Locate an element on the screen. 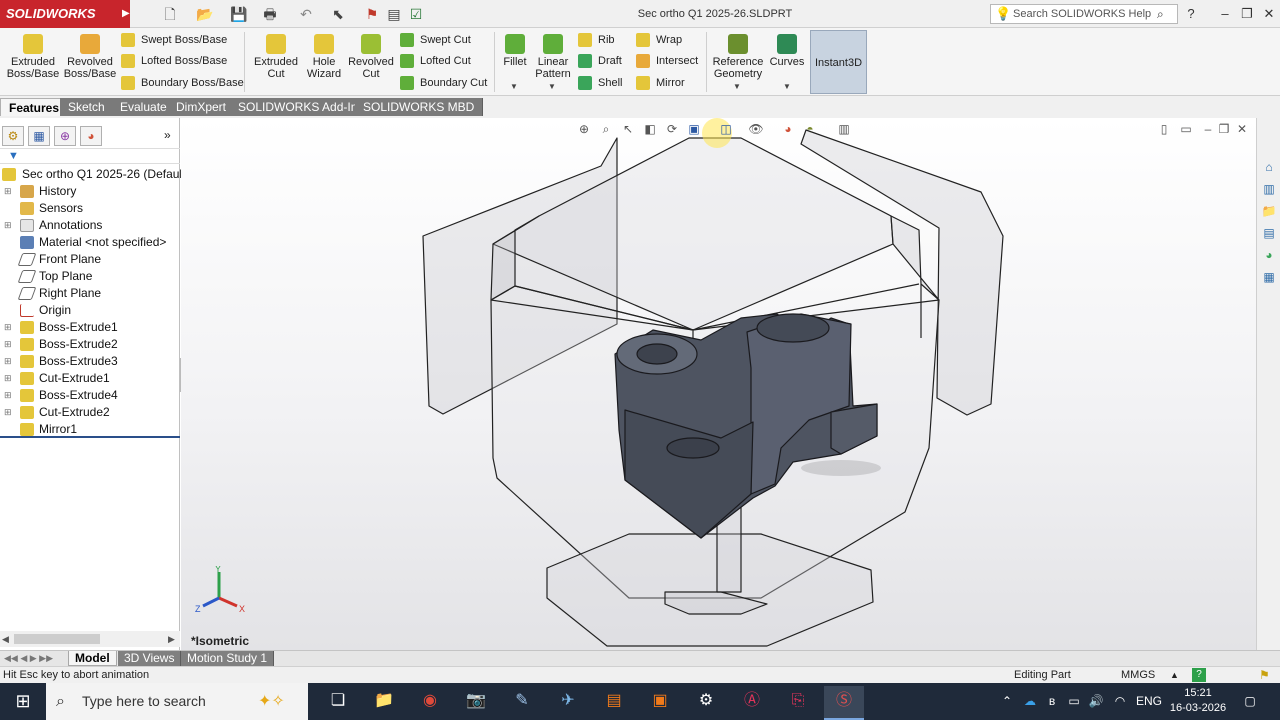 The height and width of the screenshot is (720, 1280). rib-button: Rib is located at coordinates (595, 40).